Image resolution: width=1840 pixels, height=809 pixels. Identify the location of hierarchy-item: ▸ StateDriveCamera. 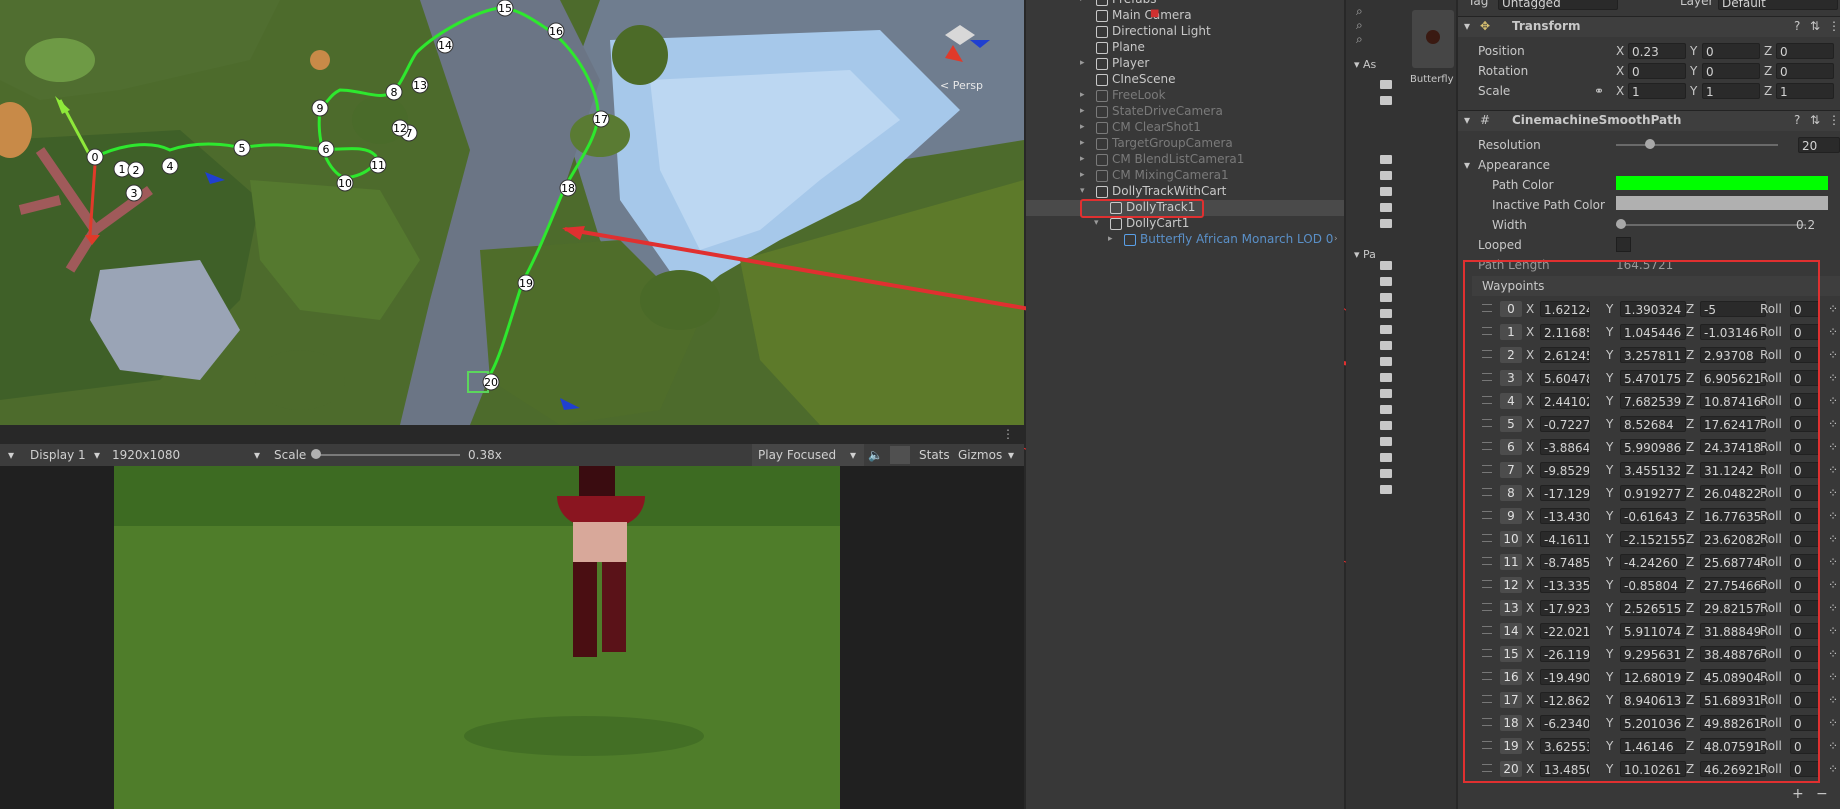
(1185, 112).